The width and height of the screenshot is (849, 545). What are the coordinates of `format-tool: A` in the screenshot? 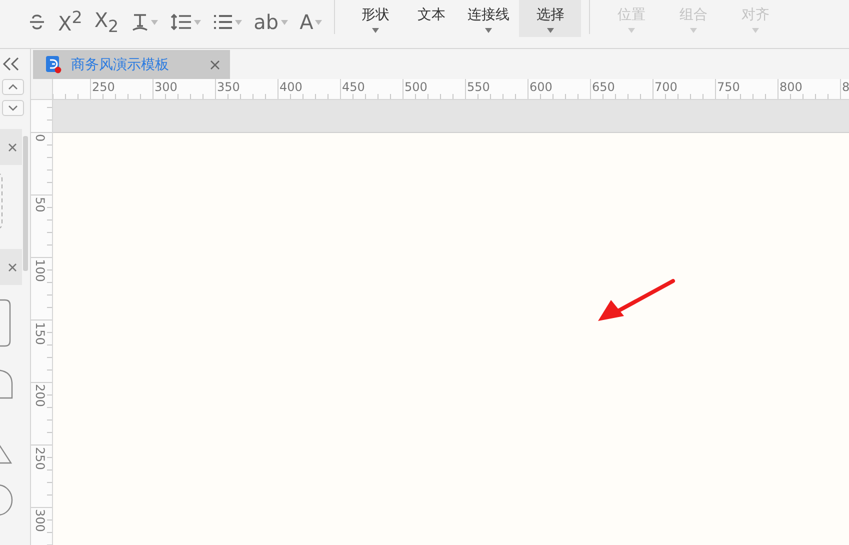 It's located at (311, 22).